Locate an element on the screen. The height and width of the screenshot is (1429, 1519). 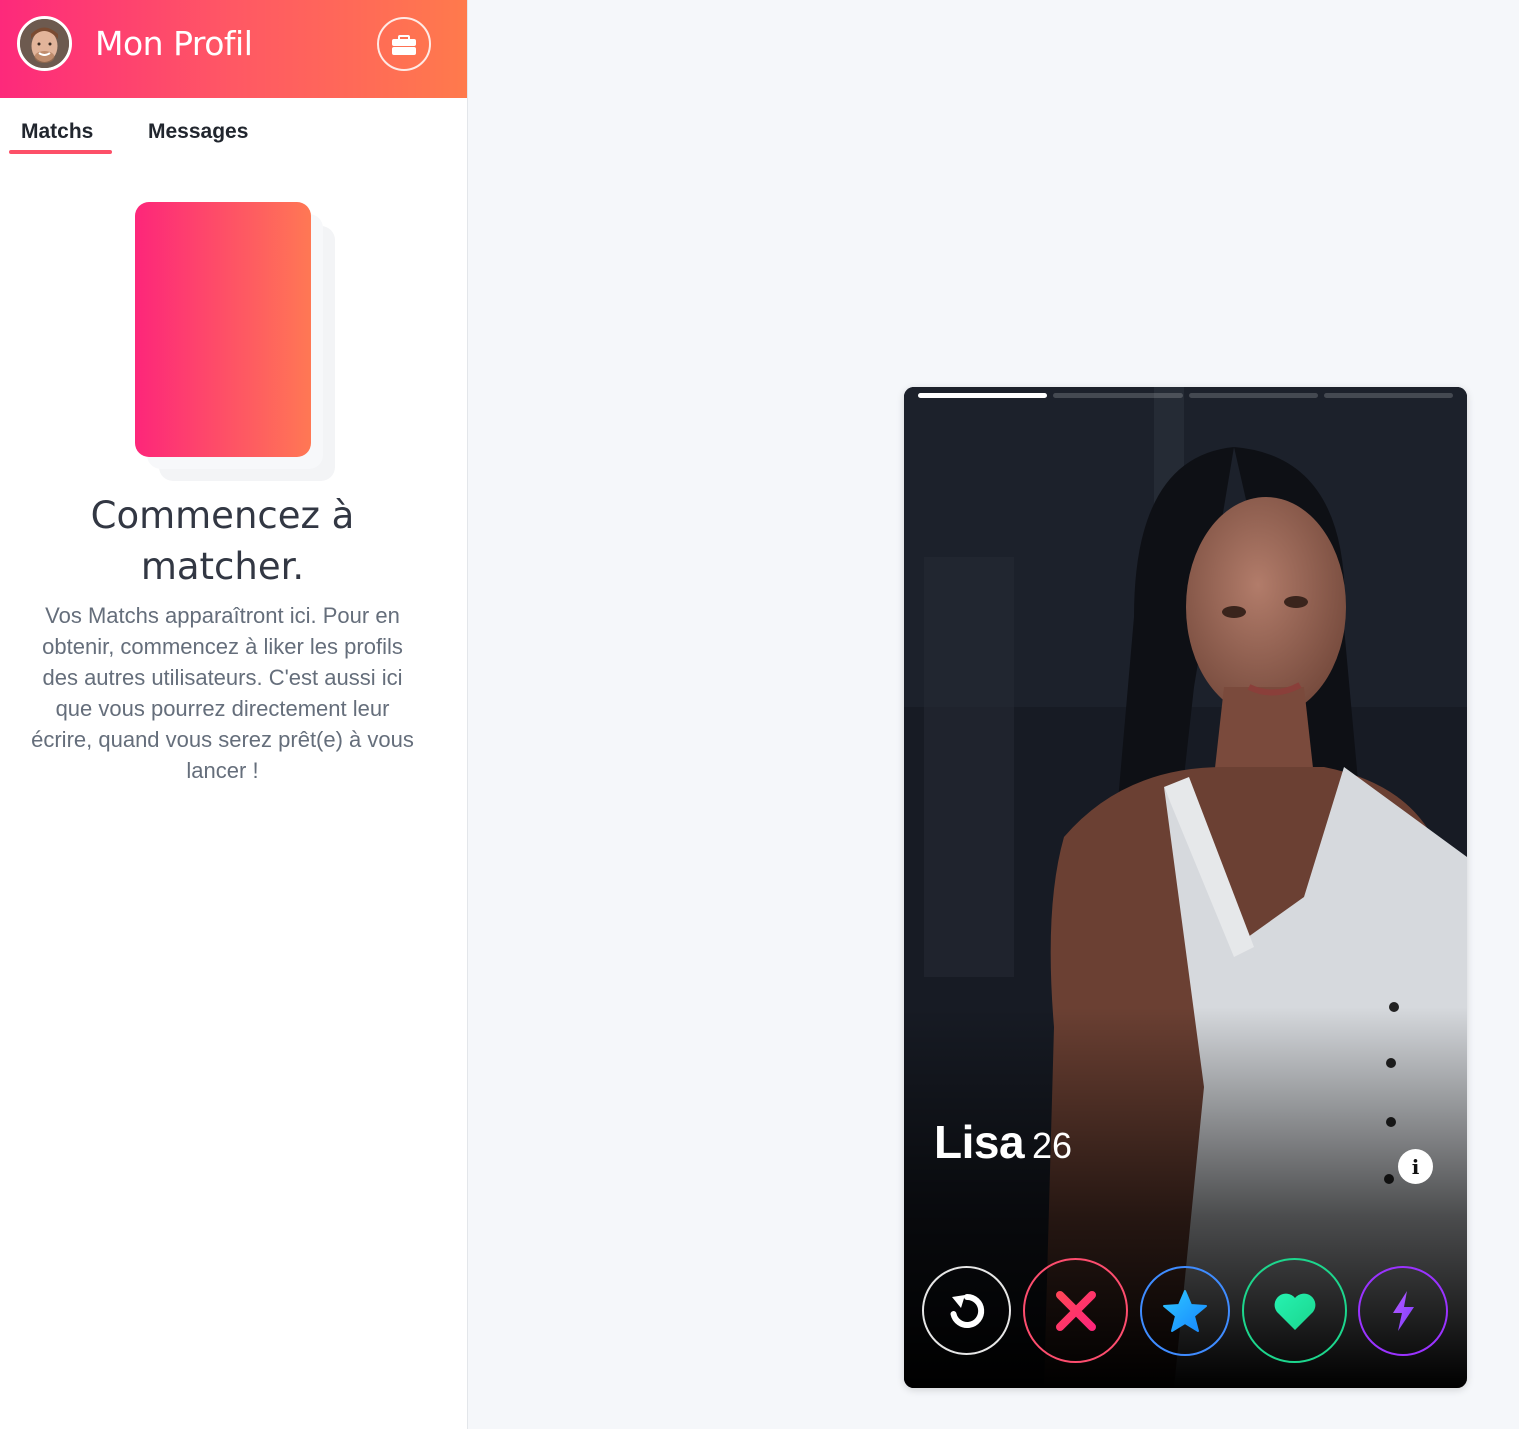
illustration-card-front is located at coordinates (223, 329).